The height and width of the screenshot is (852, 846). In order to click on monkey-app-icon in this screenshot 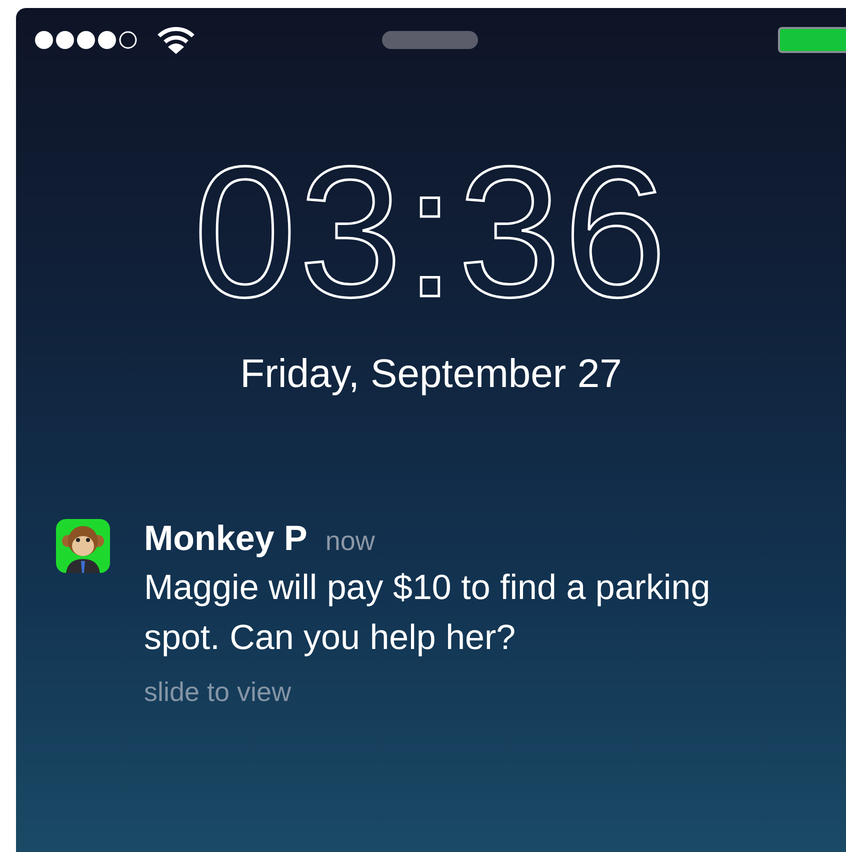, I will do `click(83, 546)`.